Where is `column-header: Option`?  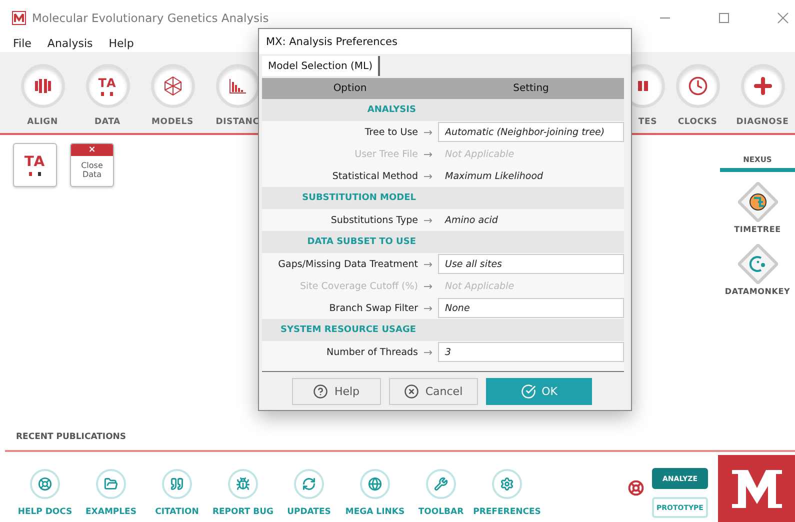 column-header: Option is located at coordinates (350, 88).